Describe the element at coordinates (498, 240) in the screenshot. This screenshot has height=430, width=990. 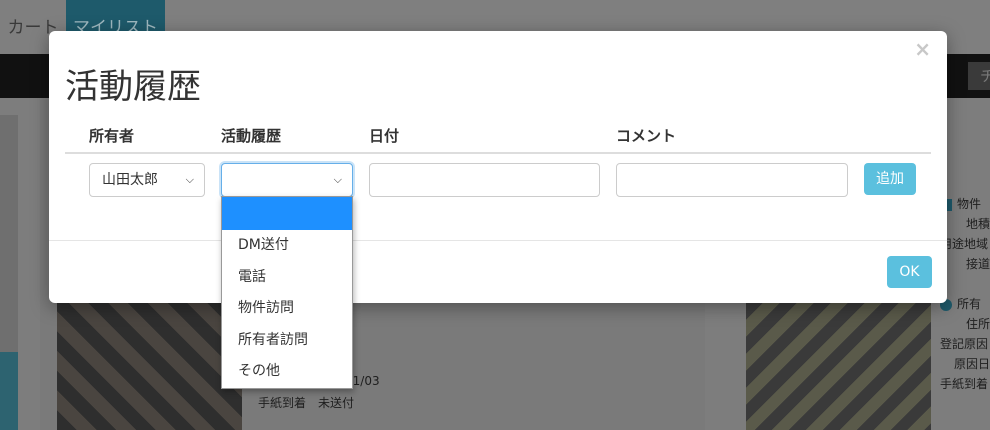
I see `footer-divider` at that location.